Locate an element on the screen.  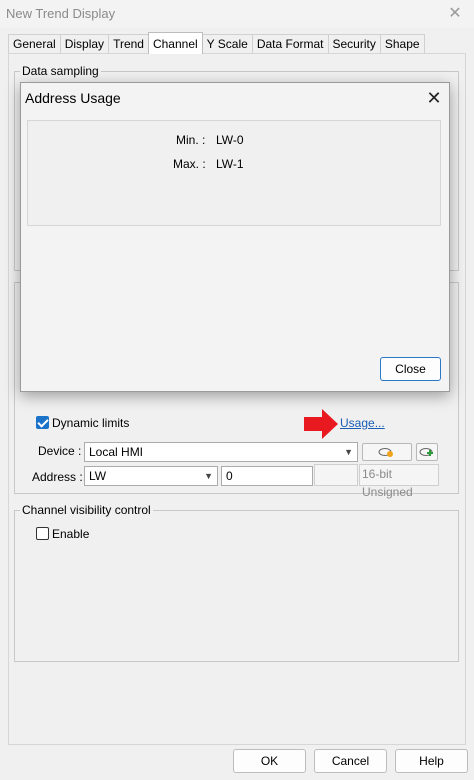
usage-info-panel: Min. : LW-0 Max. : LW-1 is located at coordinates (234, 173).